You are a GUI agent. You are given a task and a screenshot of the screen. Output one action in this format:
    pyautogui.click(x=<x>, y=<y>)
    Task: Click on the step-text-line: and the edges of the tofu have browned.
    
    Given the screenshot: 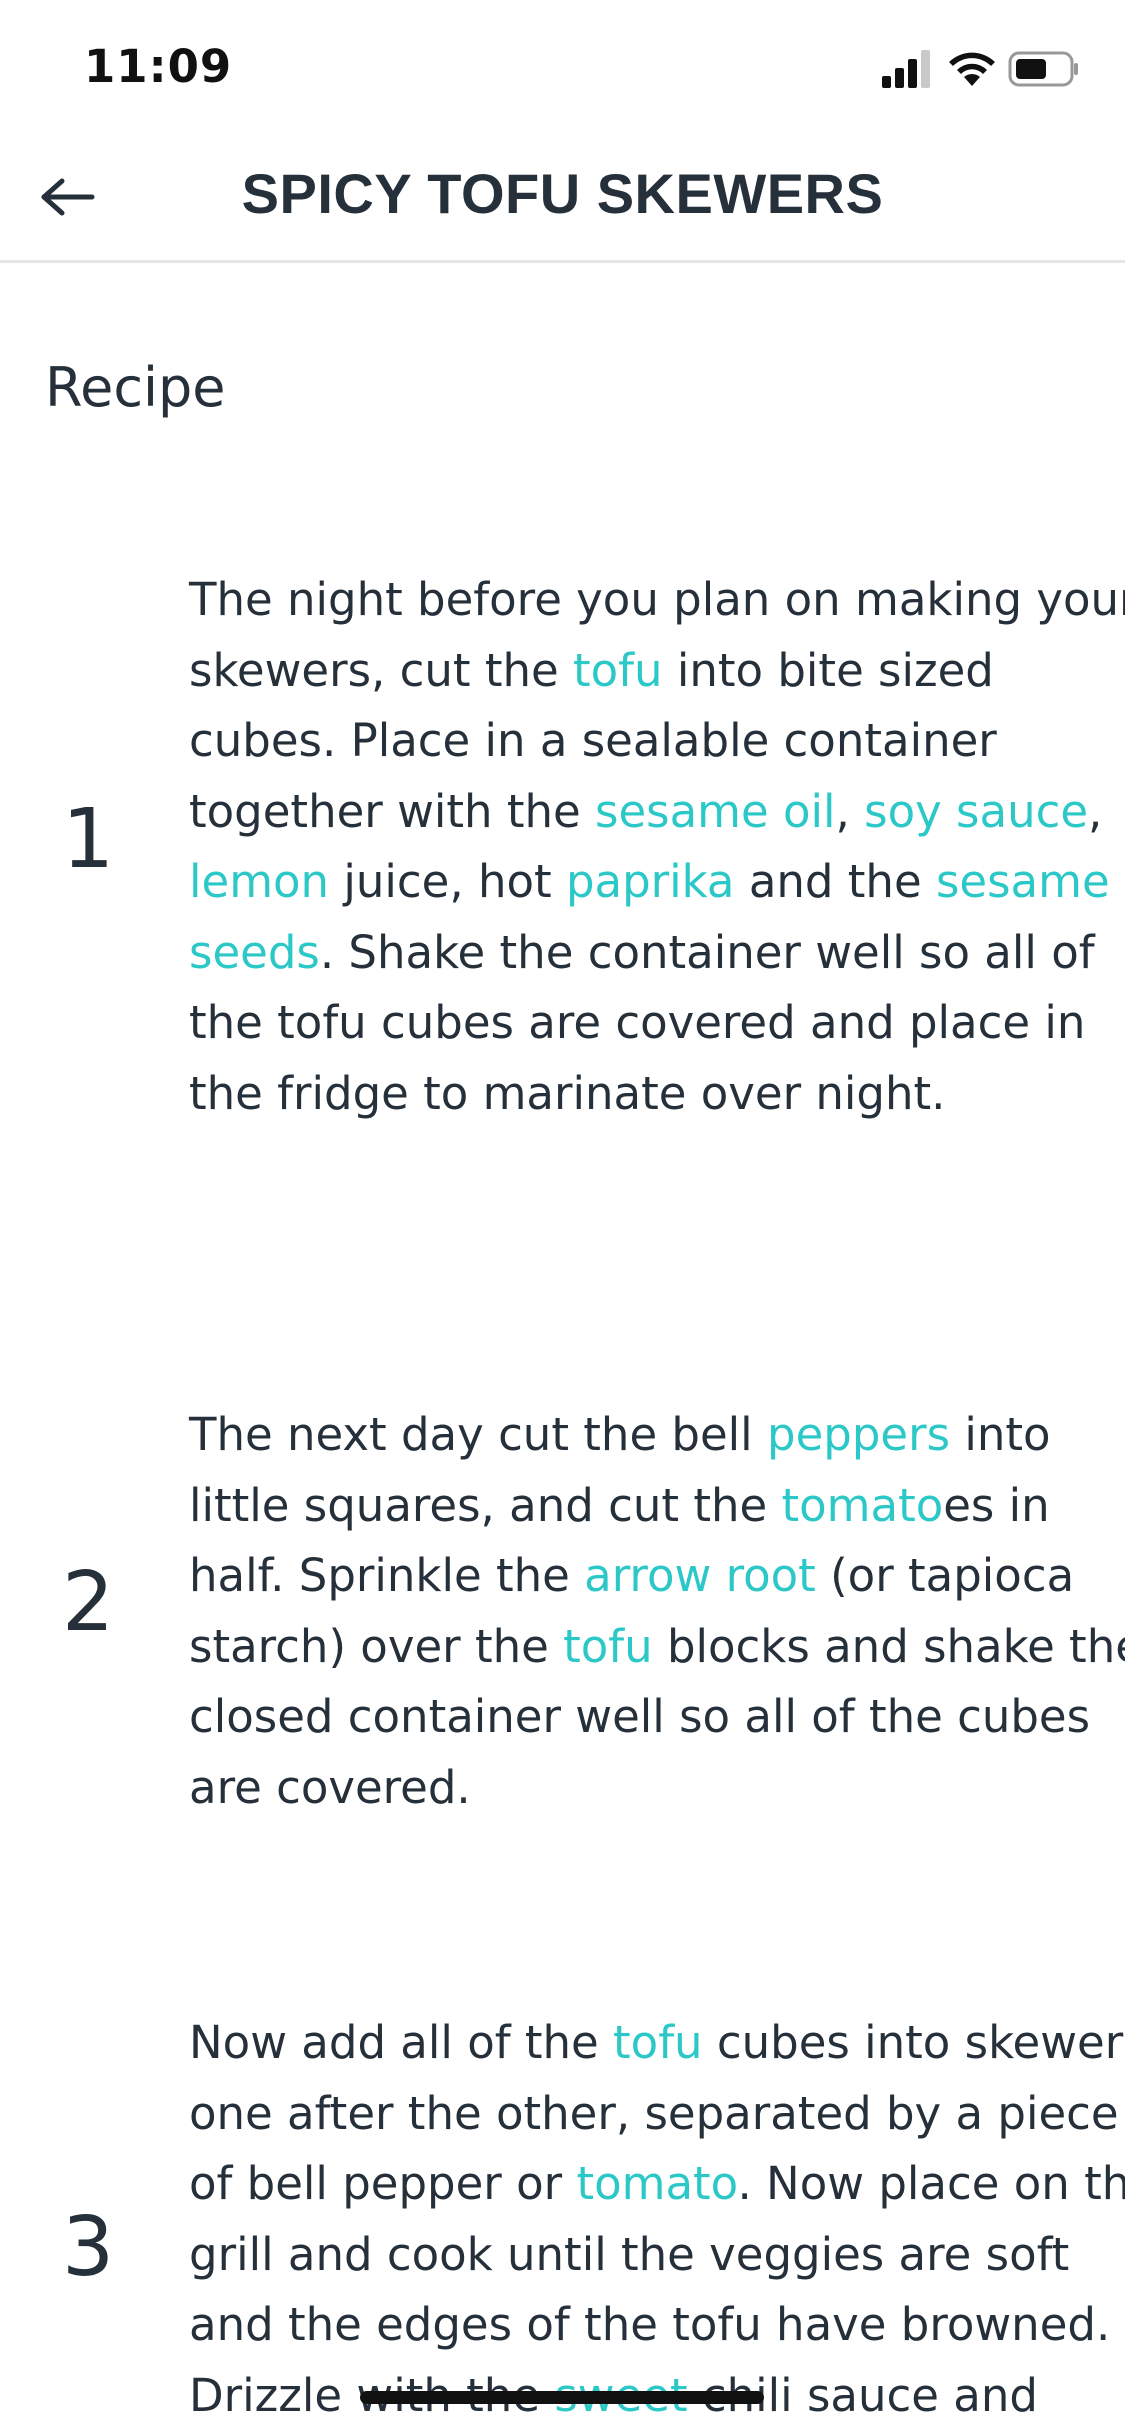 What is the action you would take?
    pyautogui.click(x=649, y=2325)
    